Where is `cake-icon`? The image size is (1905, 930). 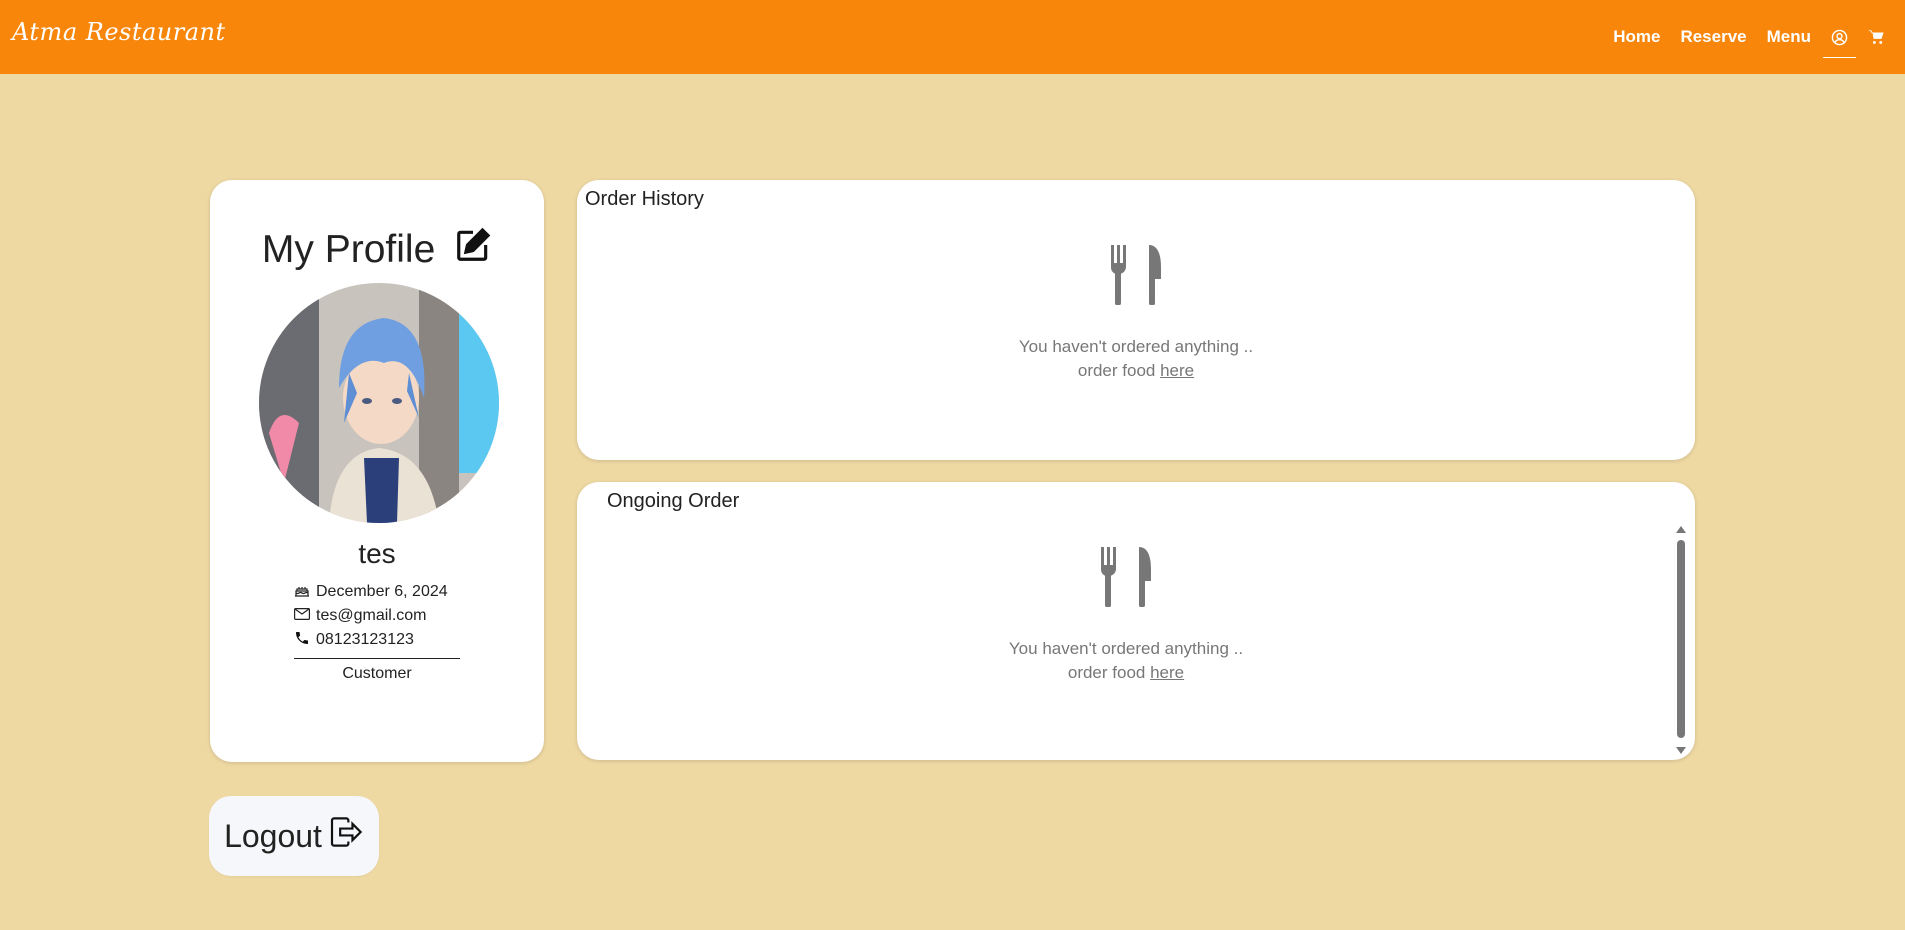
cake-icon is located at coordinates (302, 592).